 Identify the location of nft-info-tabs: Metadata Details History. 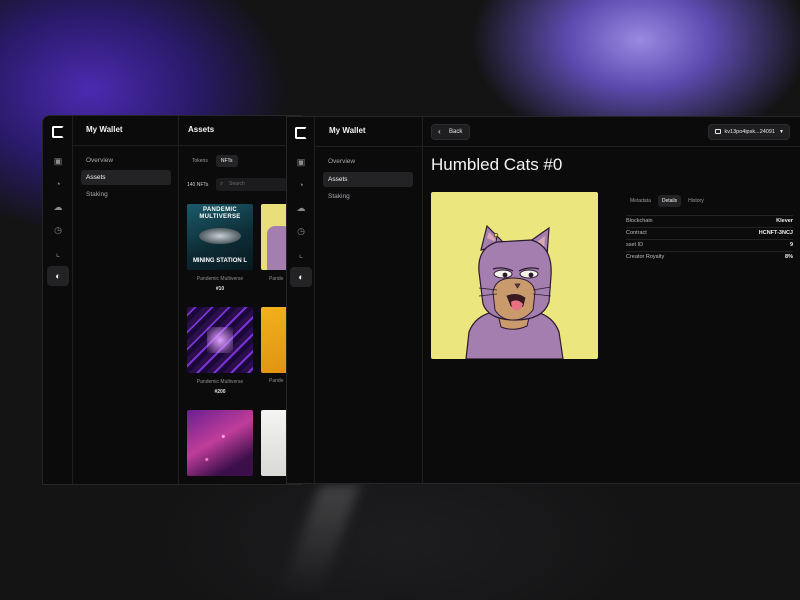
(667, 201).